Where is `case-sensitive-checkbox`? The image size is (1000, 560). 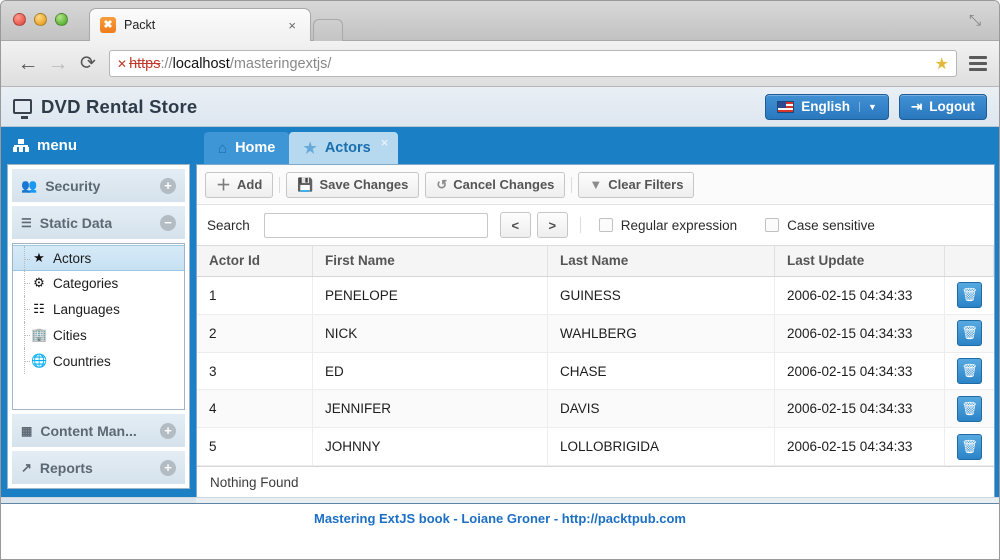
case-sensitive-checkbox is located at coordinates (772, 225).